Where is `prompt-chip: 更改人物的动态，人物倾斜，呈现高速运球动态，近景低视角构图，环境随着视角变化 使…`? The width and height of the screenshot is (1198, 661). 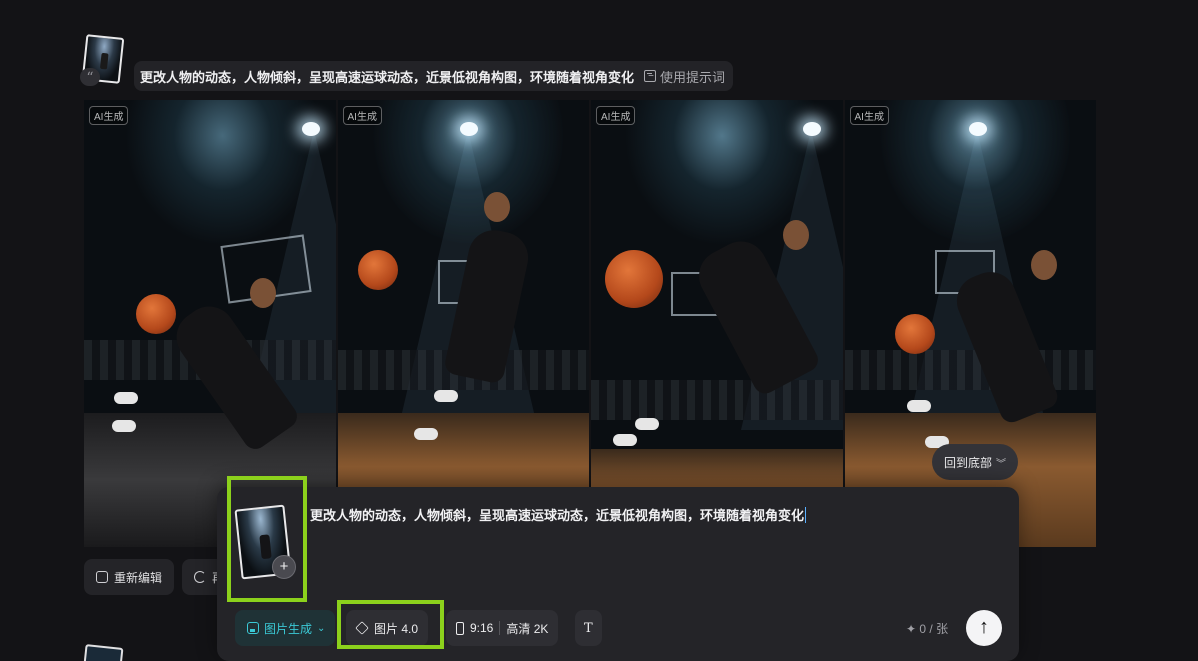
prompt-chip: 更改人物的动态，人物倾斜，呈现高速运球动态，近景低视角构图，环境随着视角变化 使… is located at coordinates (434, 76).